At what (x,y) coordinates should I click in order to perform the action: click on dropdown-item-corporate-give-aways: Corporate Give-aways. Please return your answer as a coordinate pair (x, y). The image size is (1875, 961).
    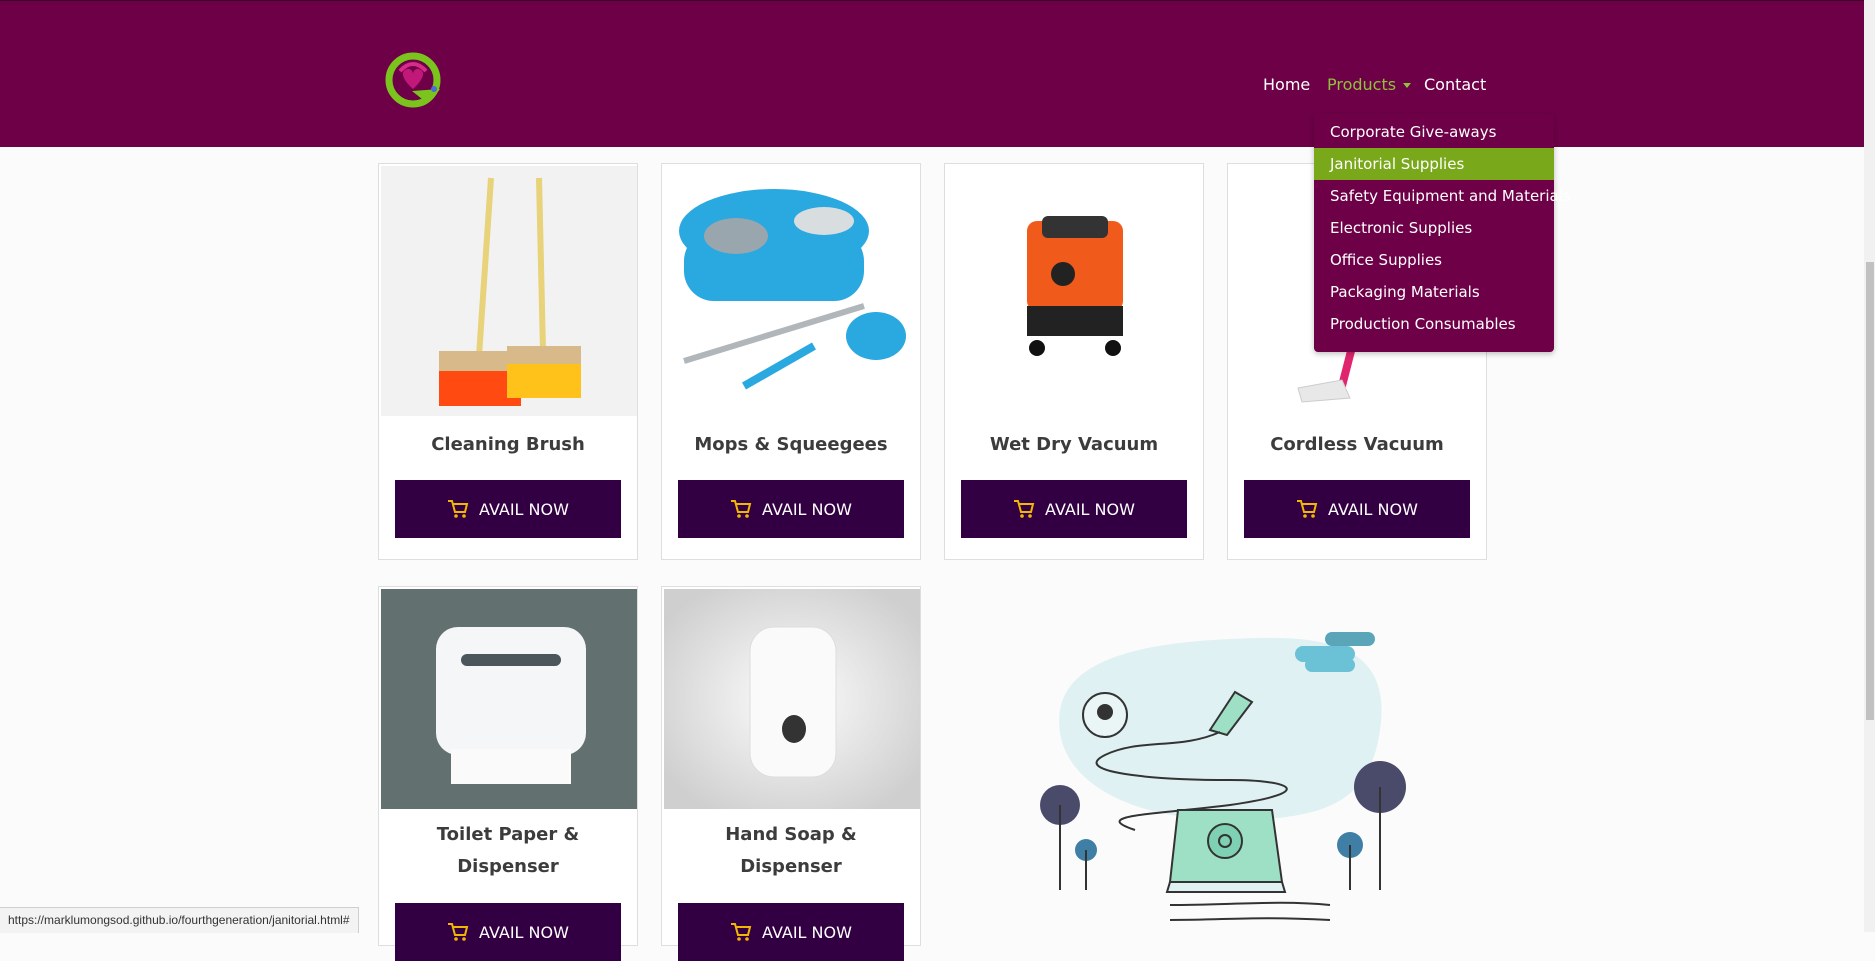
    Looking at the image, I should click on (1434, 132).